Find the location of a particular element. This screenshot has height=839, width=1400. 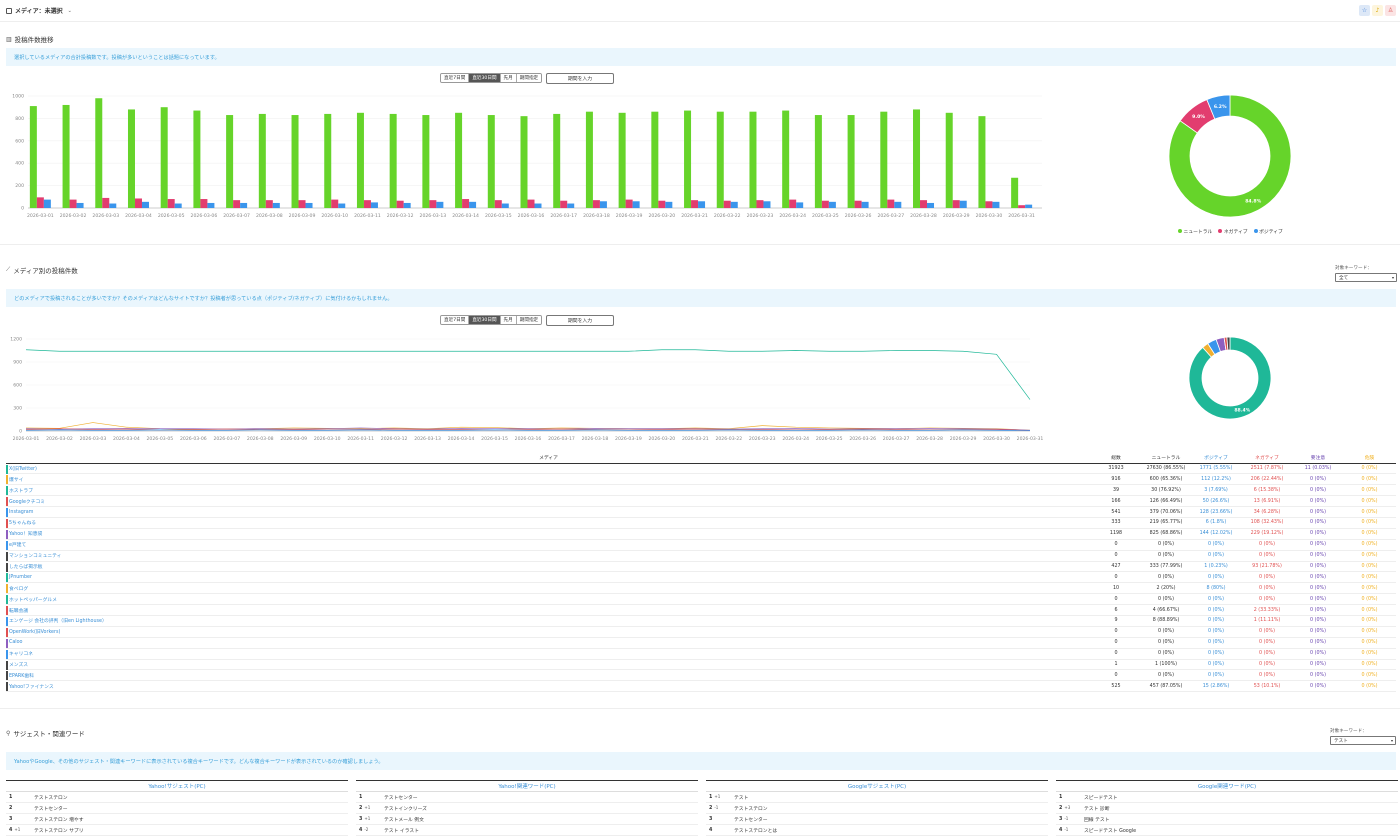

suggest-block-title: Googleサジェスト(PC) is located at coordinates (877, 786).